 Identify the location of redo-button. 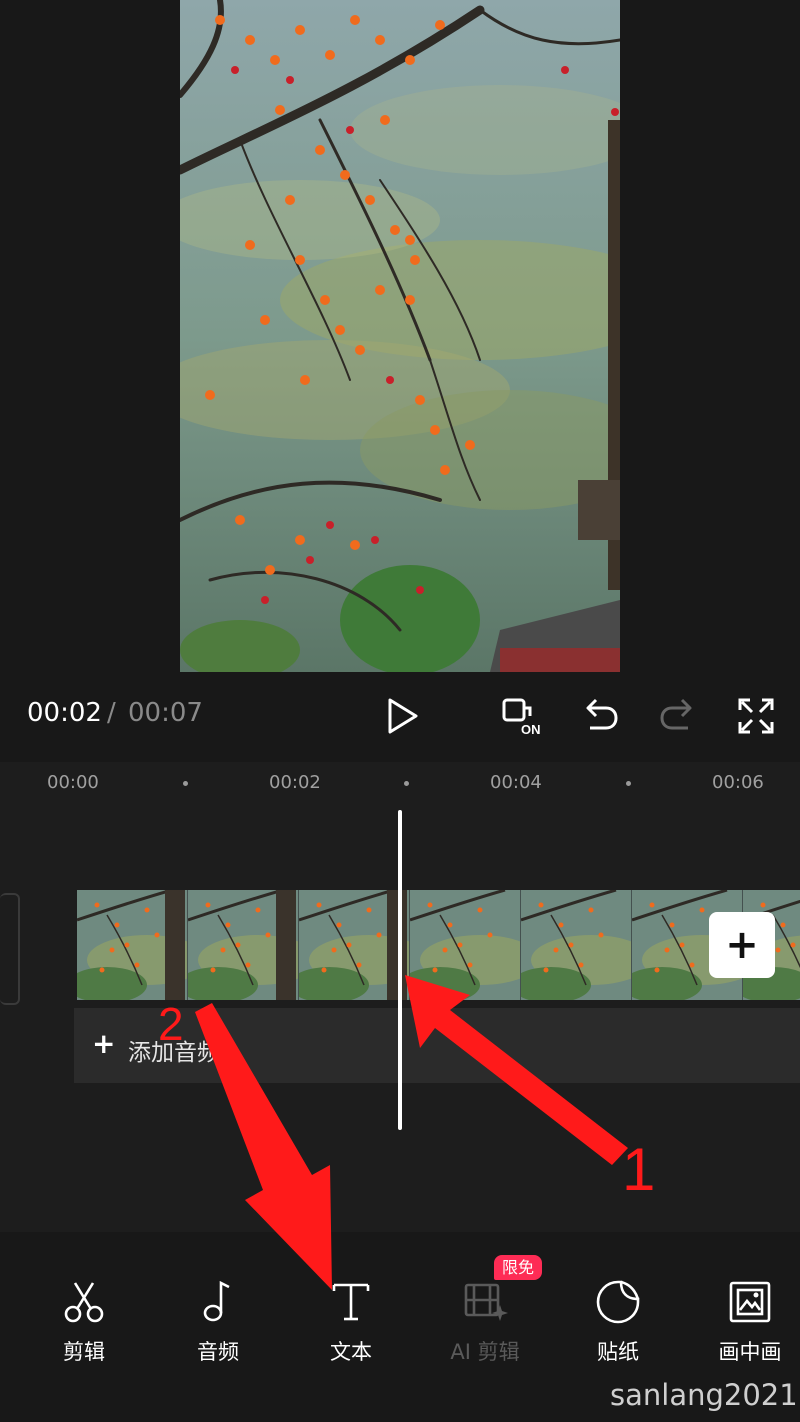
(678, 716).